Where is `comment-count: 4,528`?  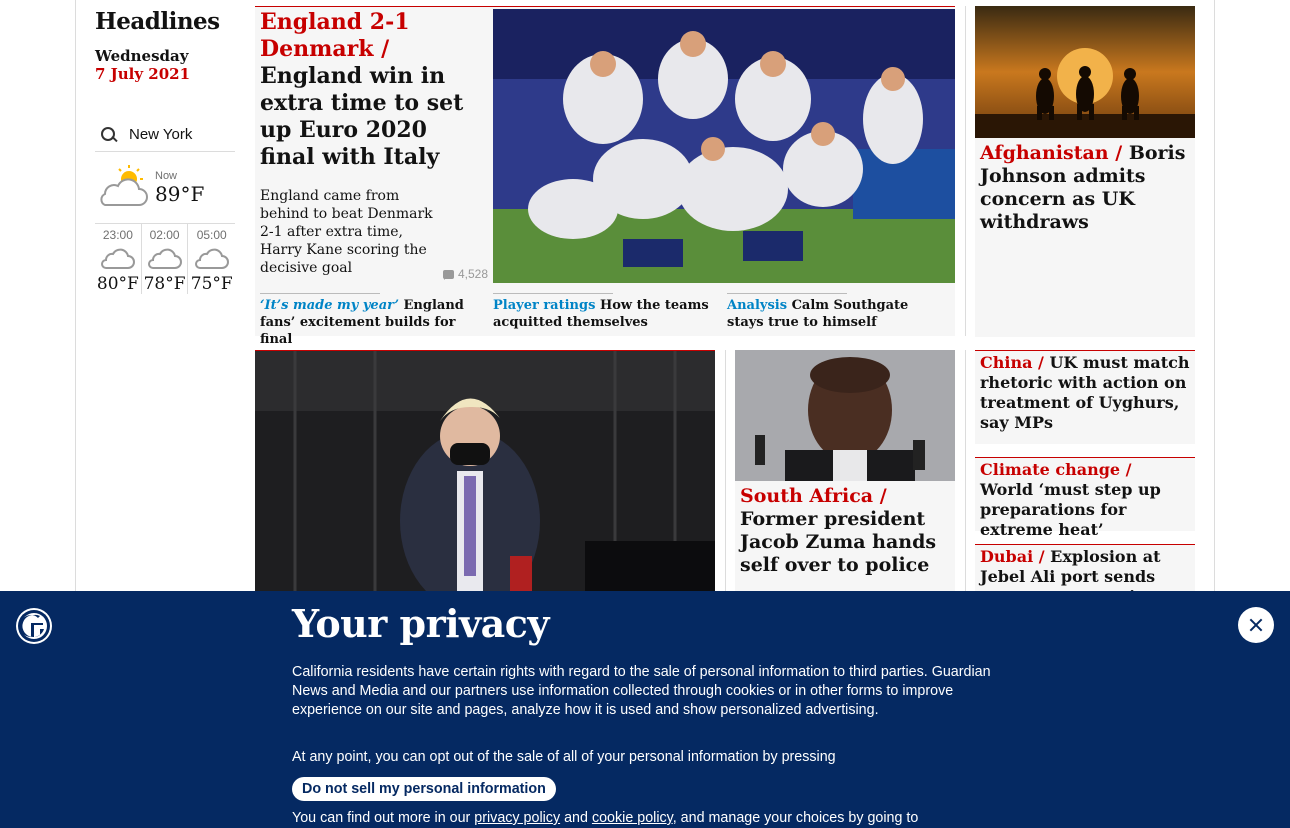 comment-count: 4,528 is located at coordinates (465, 274).